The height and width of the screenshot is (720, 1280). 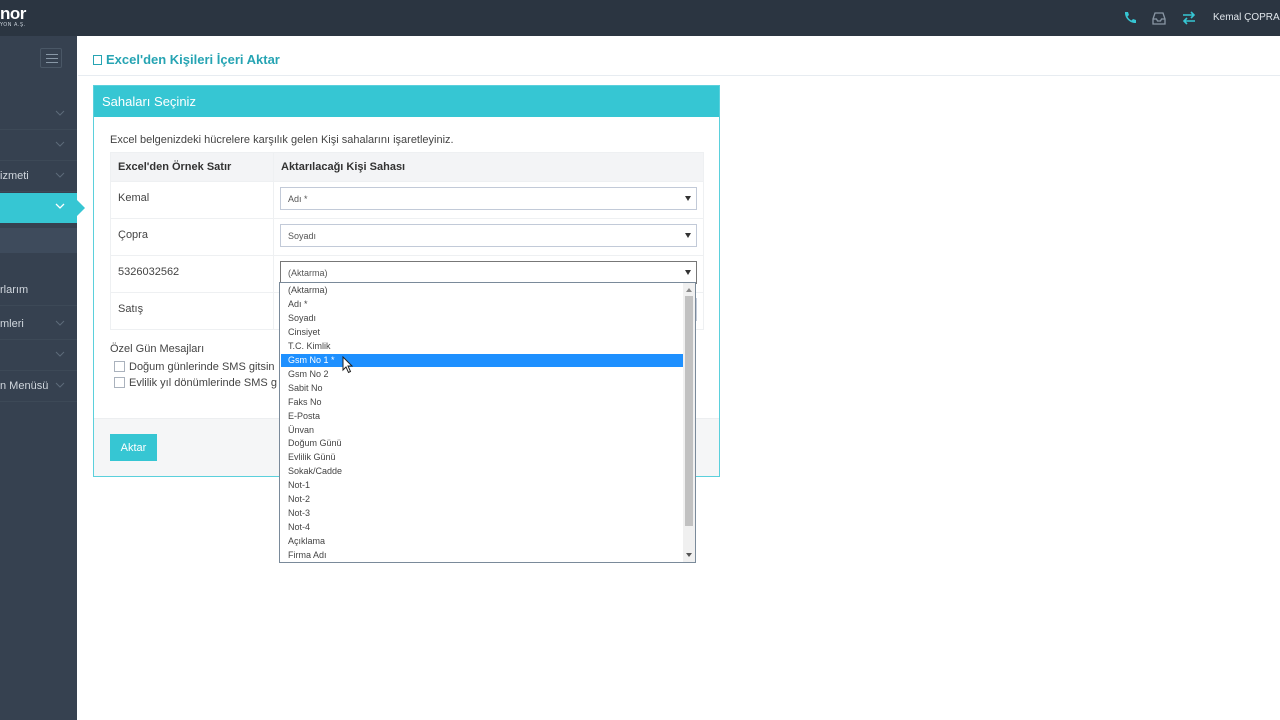 I want to click on dropdown-option: T.C. Kimlik, so click(x=482, y=346).